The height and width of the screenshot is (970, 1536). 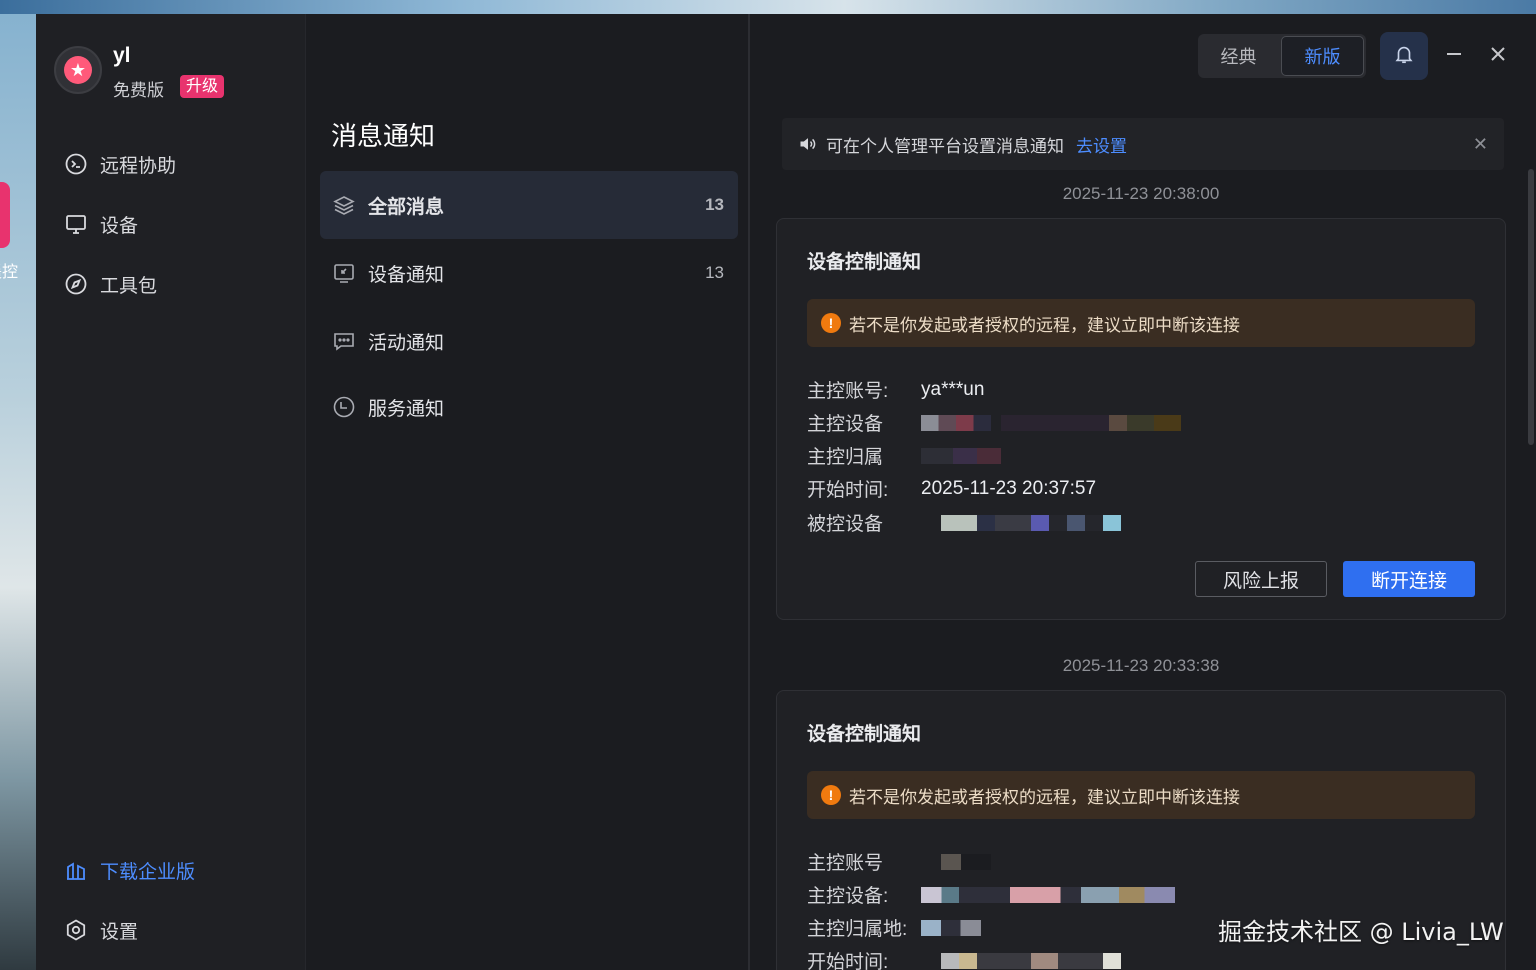 I want to click on minimize-button, so click(x=1454, y=54).